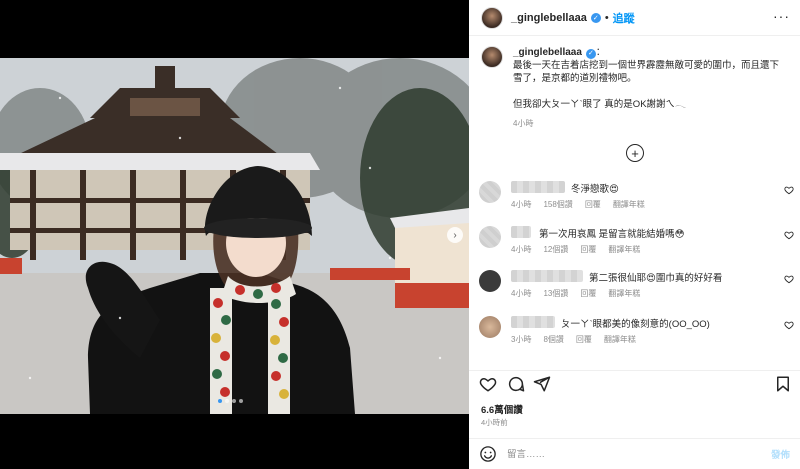 The width and height of the screenshot is (800, 469). Describe the element at coordinates (555, 249) in the screenshot. I see `comment-likes: 12個讚` at that location.